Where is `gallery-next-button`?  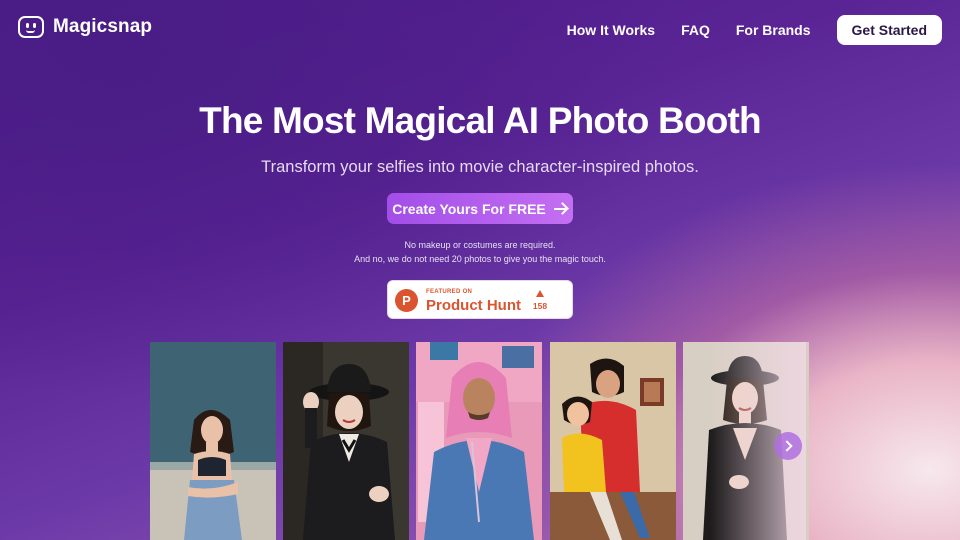 gallery-next-button is located at coordinates (788, 446).